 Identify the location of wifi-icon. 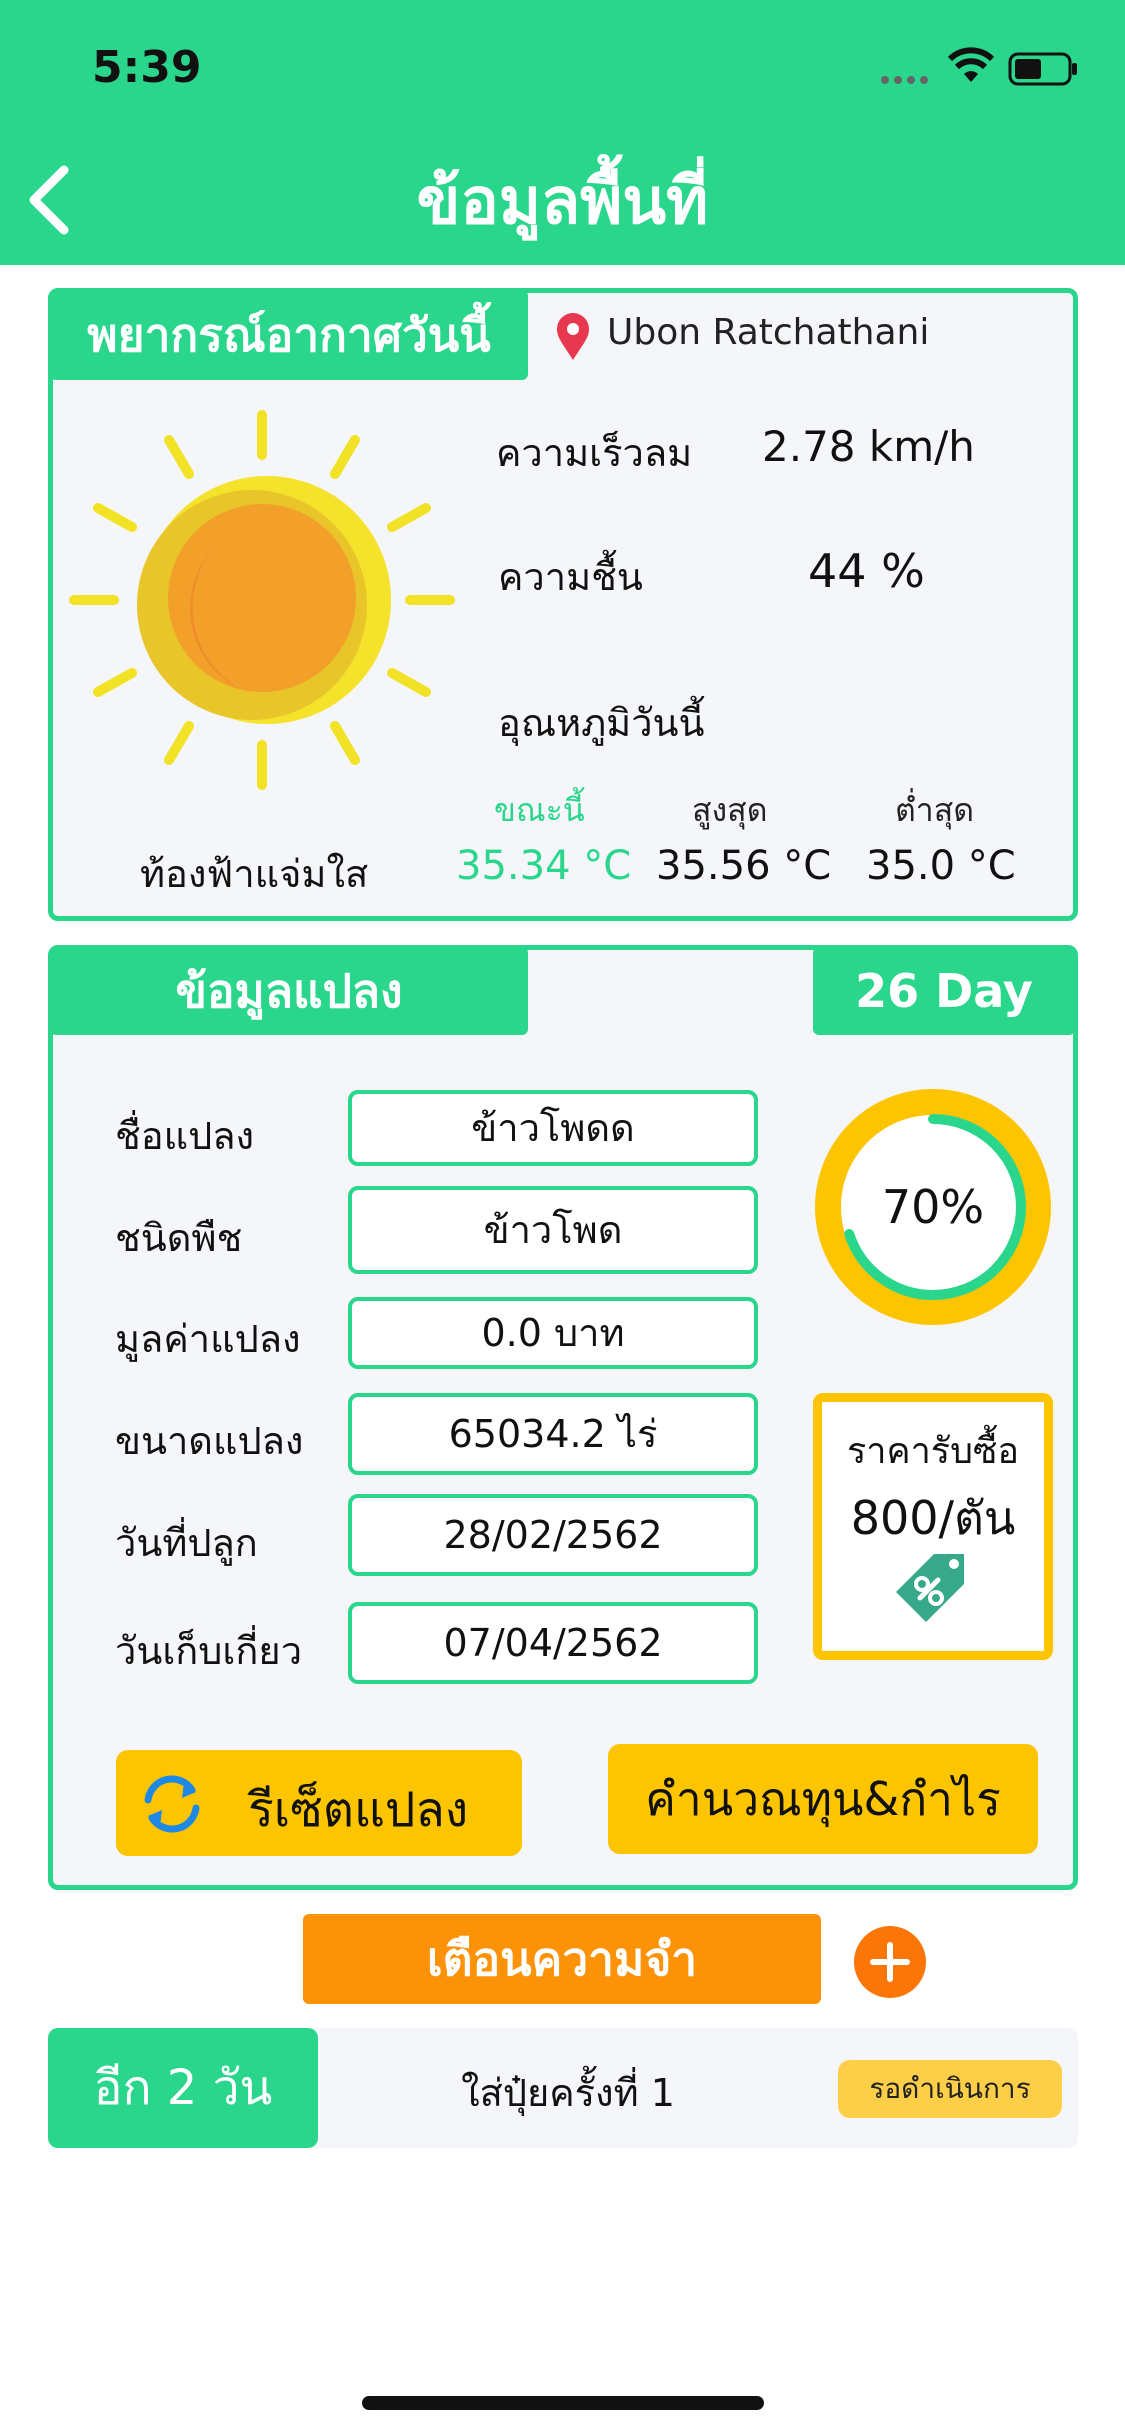
(971, 66).